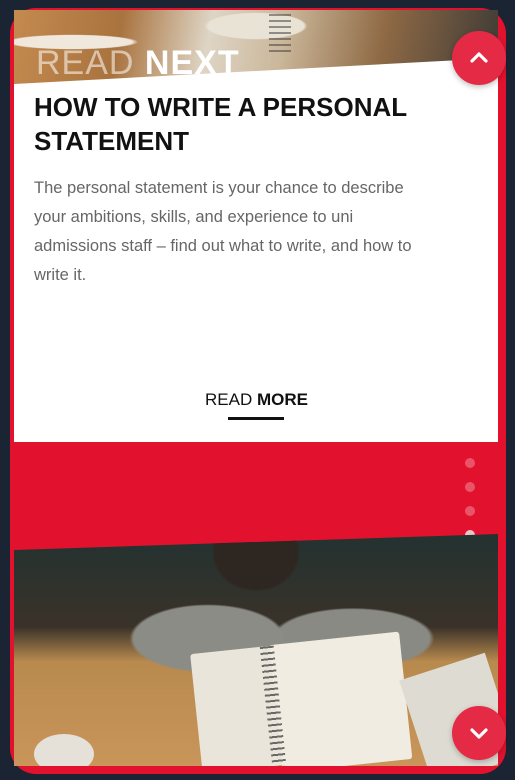  Describe the element at coordinates (234, 124) in the screenshot. I see `article-title: HOW TO WRITE A PERSONAL STATEMENT` at that location.